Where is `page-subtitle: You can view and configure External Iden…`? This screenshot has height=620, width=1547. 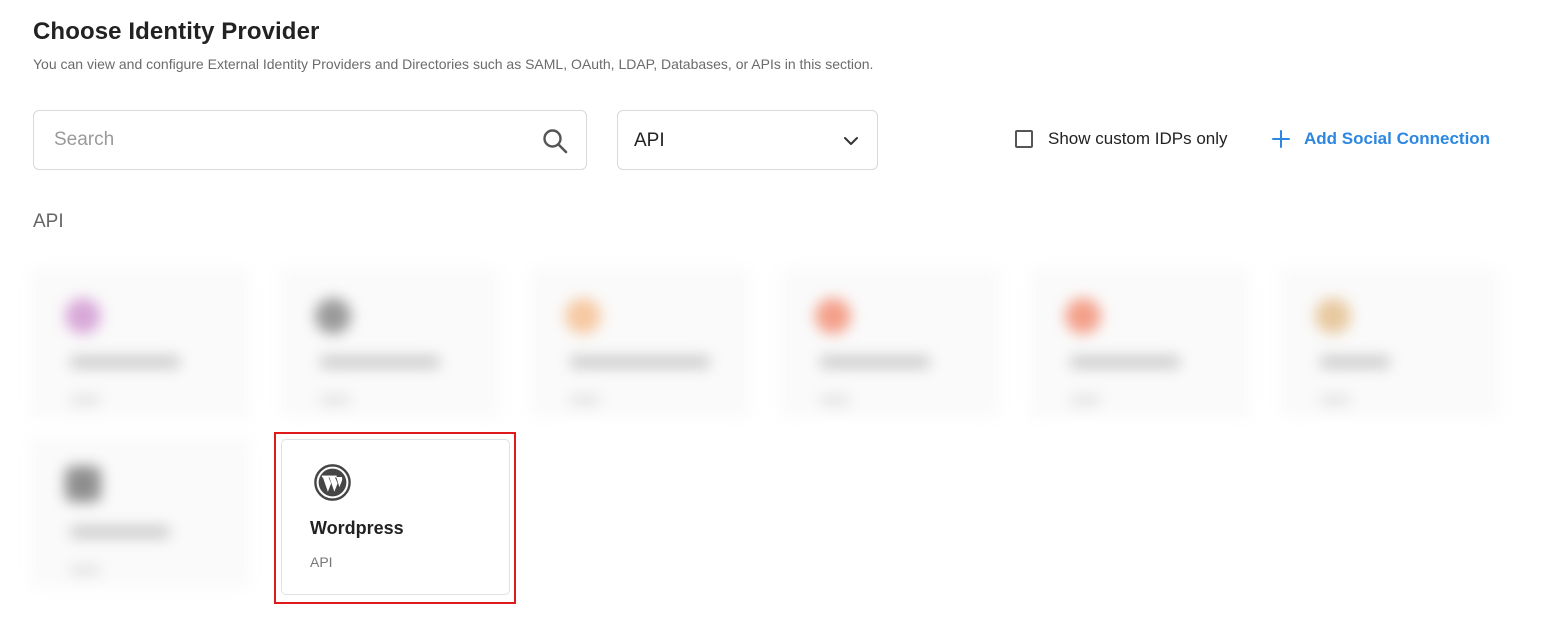
page-subtitle: You can view and configure External Iden… is located at coordinates (453, 64).